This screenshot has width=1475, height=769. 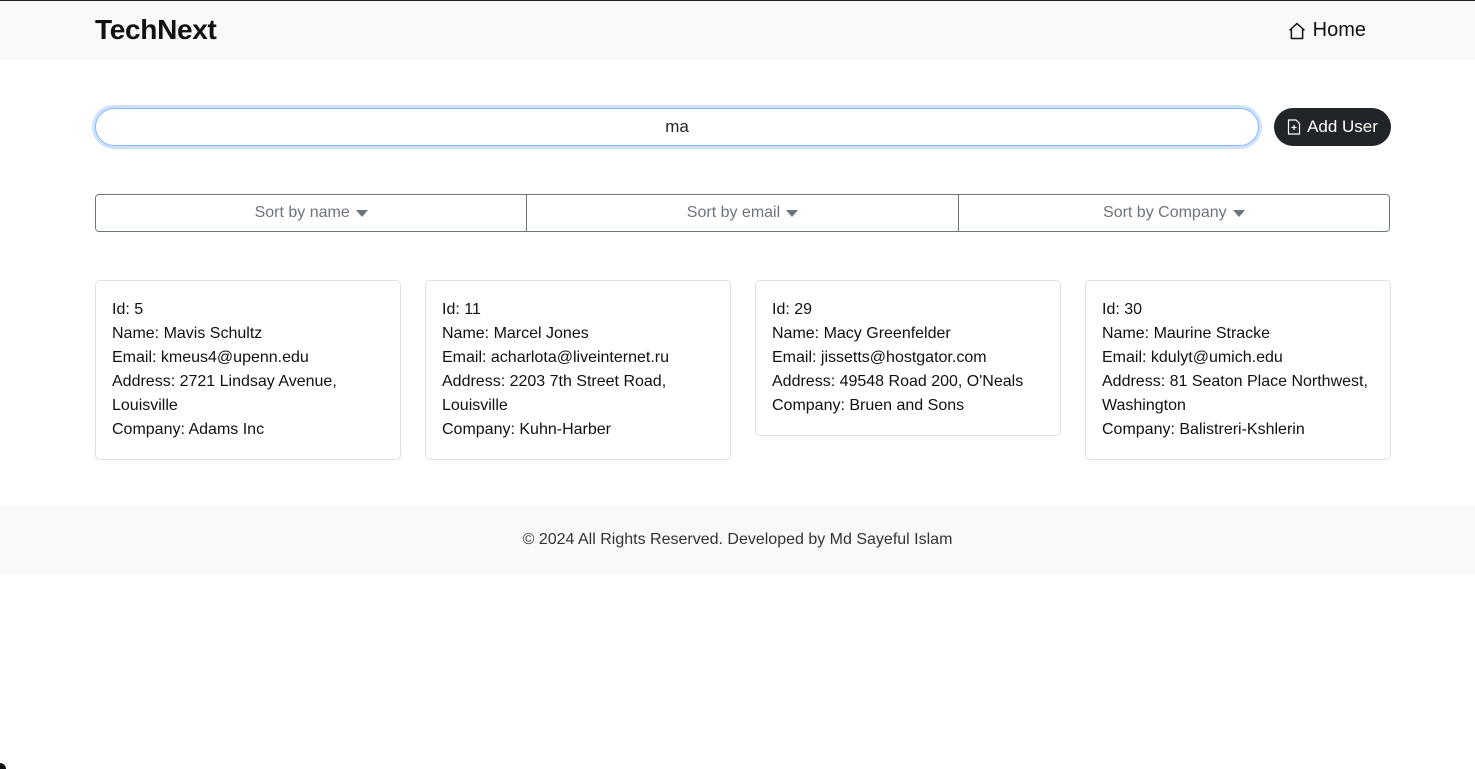 I want to click on user-email: Email: acharlota@liveinternet.ru, so click(x=556, y=357).